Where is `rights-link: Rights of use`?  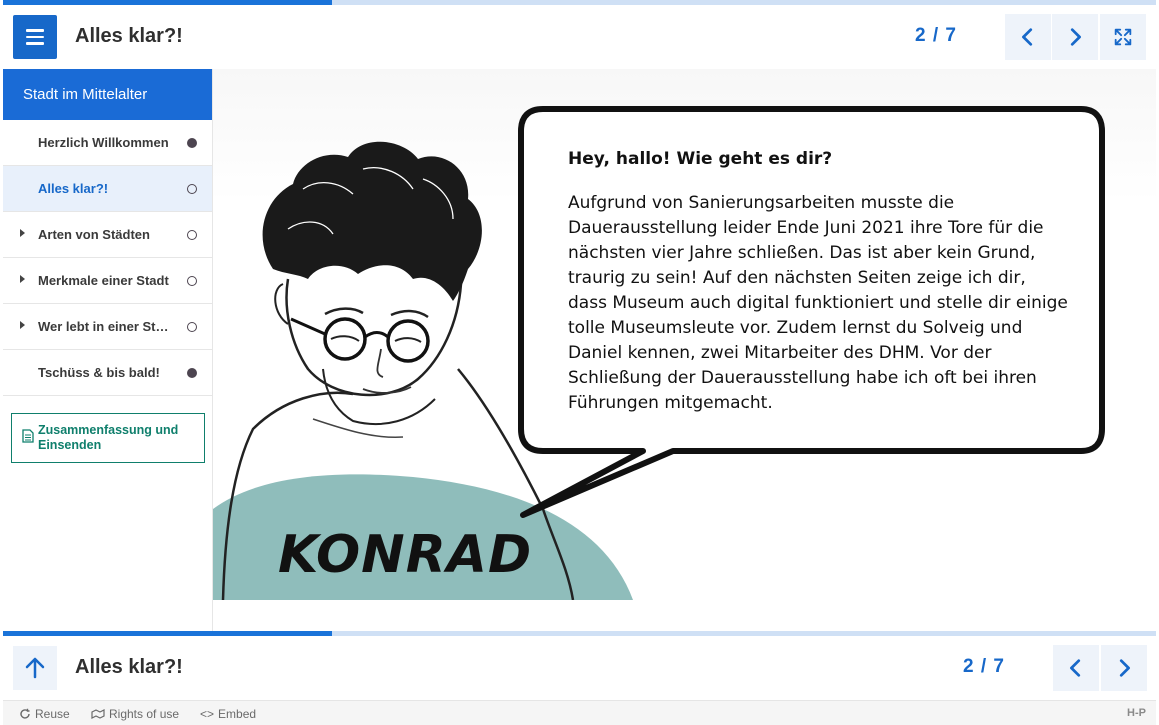
rights-link: Rights of use is located at coordinates (135, 714).